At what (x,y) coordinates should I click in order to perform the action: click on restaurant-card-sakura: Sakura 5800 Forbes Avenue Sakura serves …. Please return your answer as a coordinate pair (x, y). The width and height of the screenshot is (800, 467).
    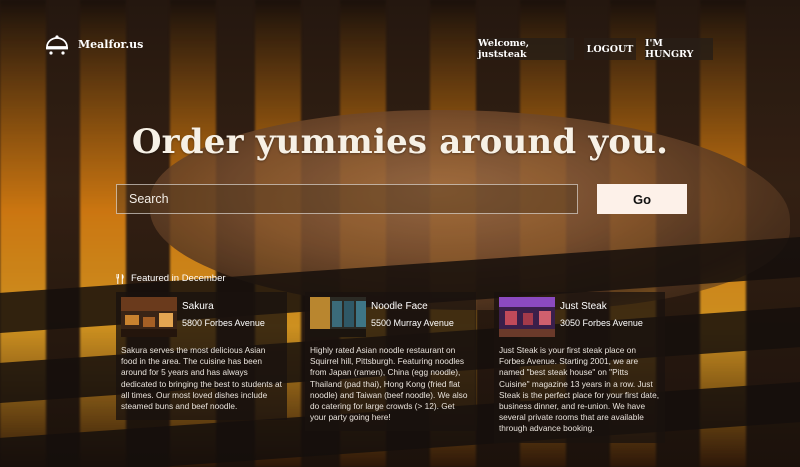
    Looking at the image, I should click on (201, 356).